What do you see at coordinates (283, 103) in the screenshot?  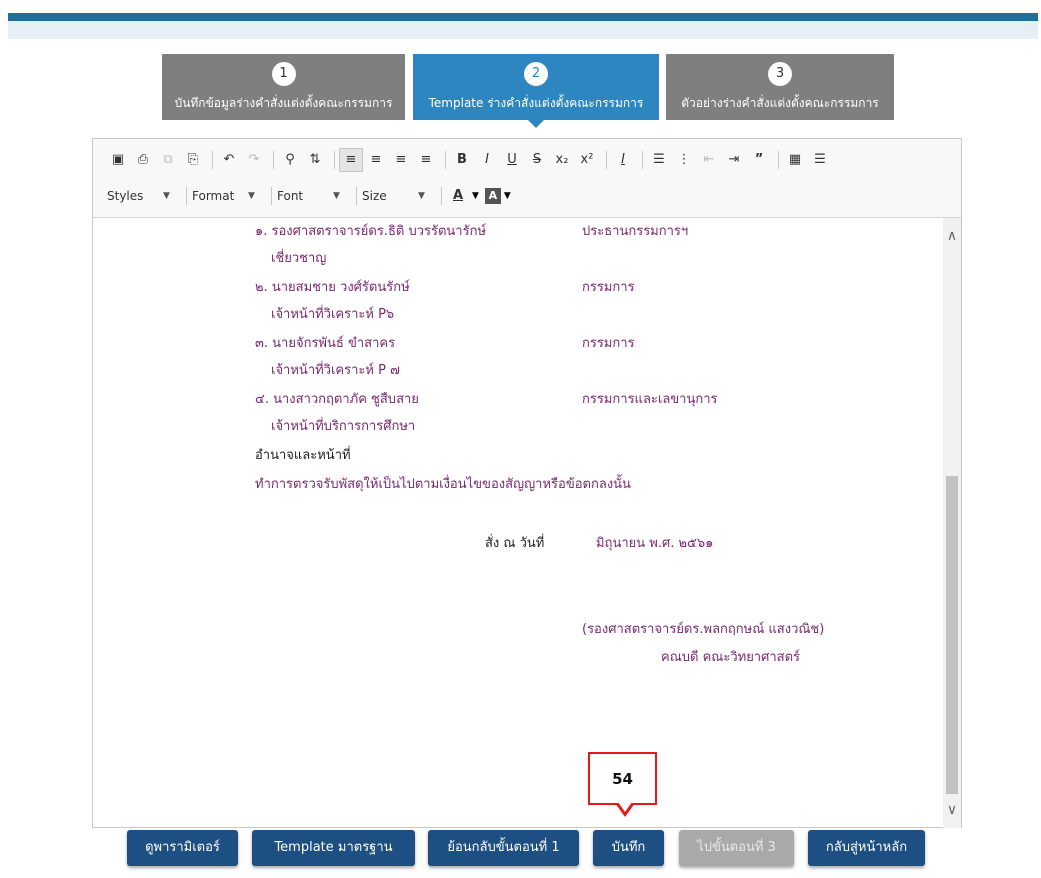 I see `step-1-label: บันทึกข้อมูลร่างคำสั่งแต่งตั้งคณะกรรมการ` at bounding box center [283, 103].